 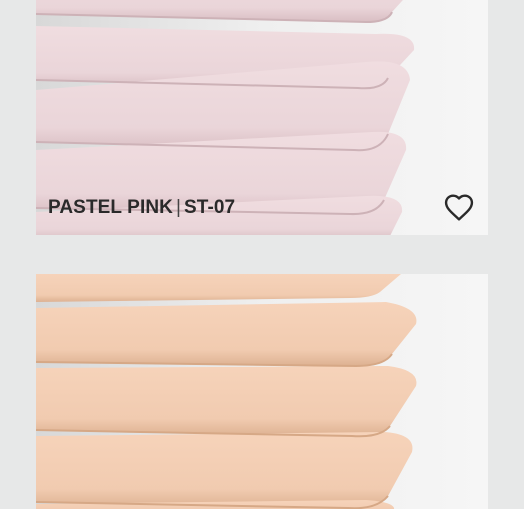 I want to click on product-color-name: PASTEL PINK, so click(x=110, y=207).